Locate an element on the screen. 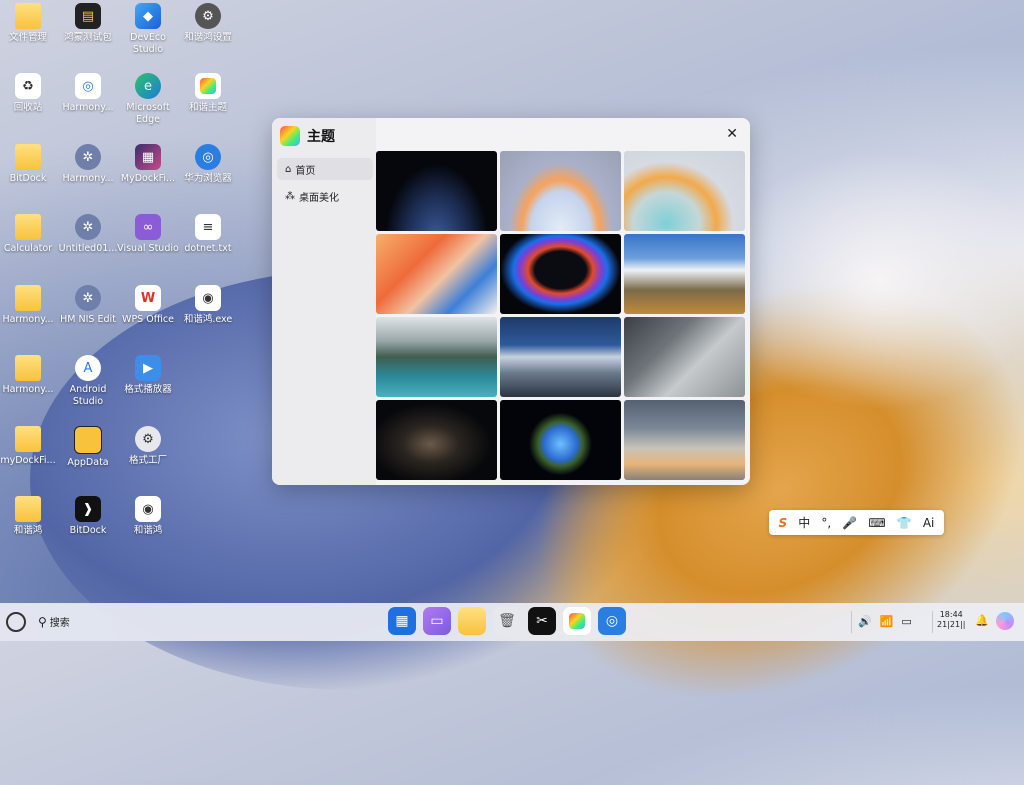  wallpaper-glass-sphere is located at coordinates (684, 191).